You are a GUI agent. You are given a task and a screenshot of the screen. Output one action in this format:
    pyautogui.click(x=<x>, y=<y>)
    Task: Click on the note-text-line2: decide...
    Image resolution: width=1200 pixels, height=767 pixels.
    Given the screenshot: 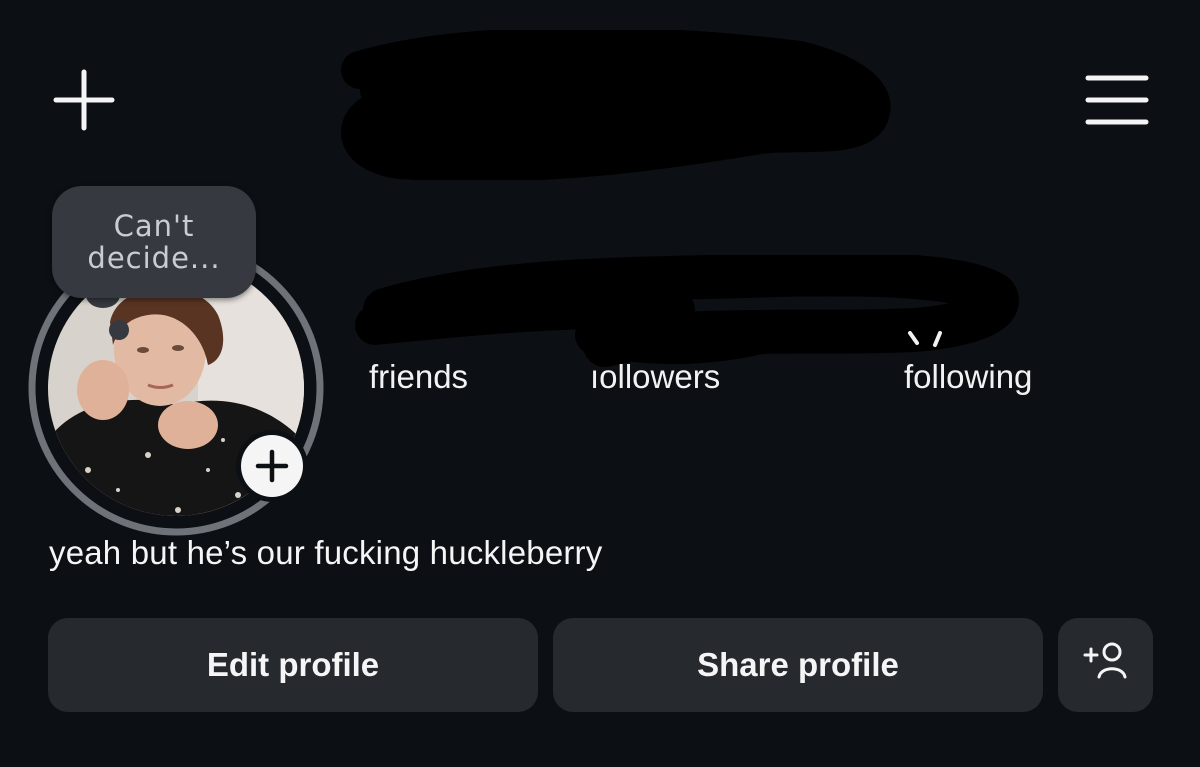 What is the action you would take?
    pyautogui.click(x=154, y=258)
    